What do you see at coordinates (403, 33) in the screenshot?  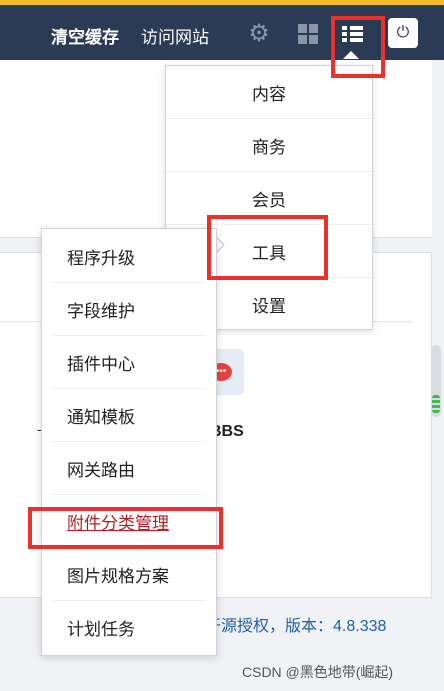 I see `power-icon: ⏻` at bounding box center [403, 33].